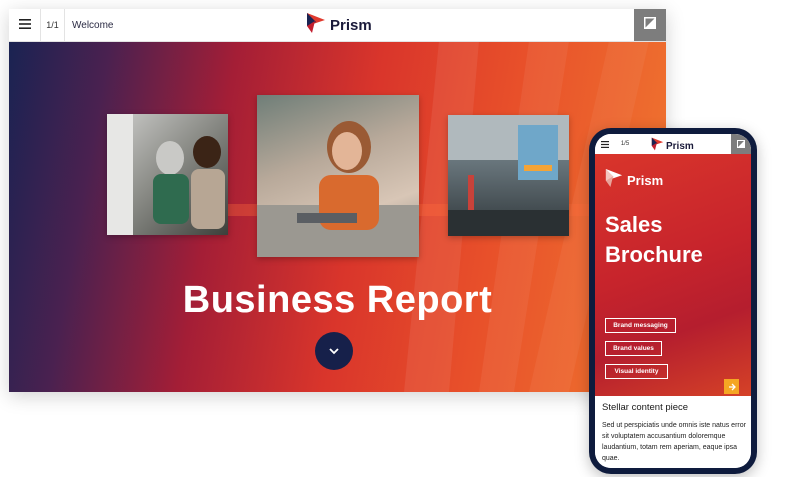 The width and height of the screenshot is (785, 477). Describe the element at coordinates (338, 176) in the screenshot. I see `photo-woman-on-sofa-with-laptop` at that location.